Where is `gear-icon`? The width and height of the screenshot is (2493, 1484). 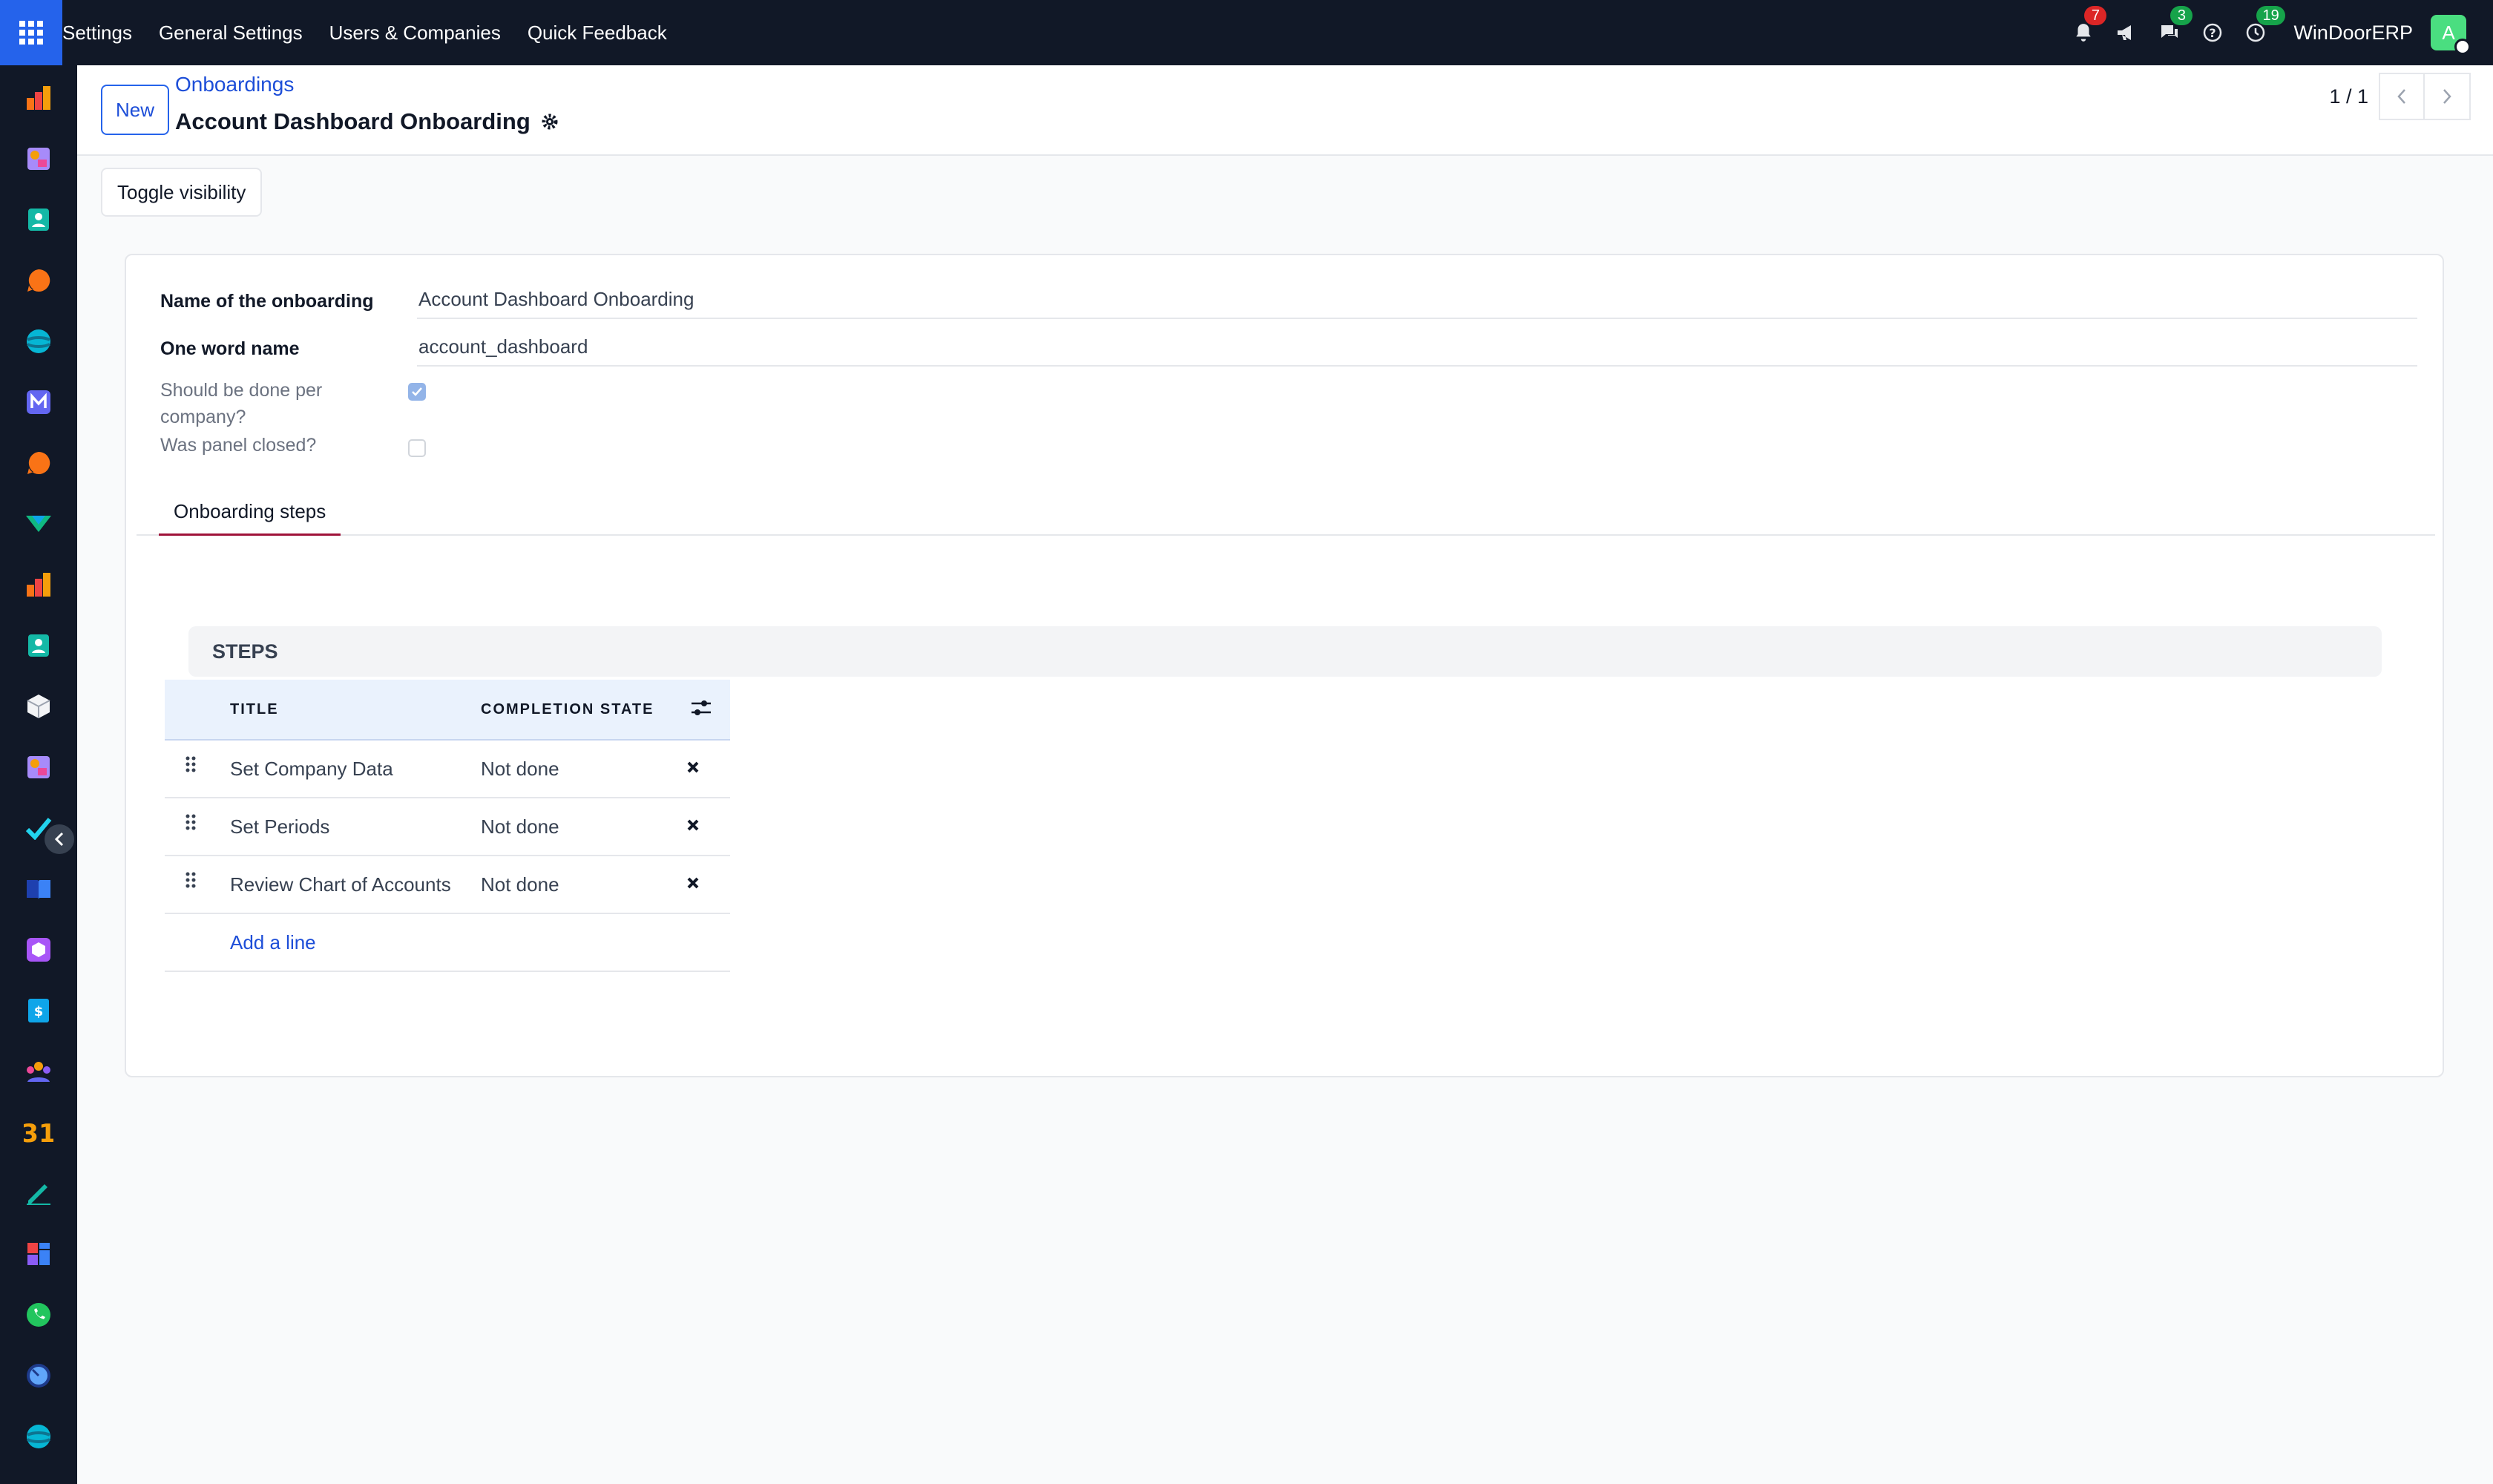
gear-icon is located at coordinates (550, 122).